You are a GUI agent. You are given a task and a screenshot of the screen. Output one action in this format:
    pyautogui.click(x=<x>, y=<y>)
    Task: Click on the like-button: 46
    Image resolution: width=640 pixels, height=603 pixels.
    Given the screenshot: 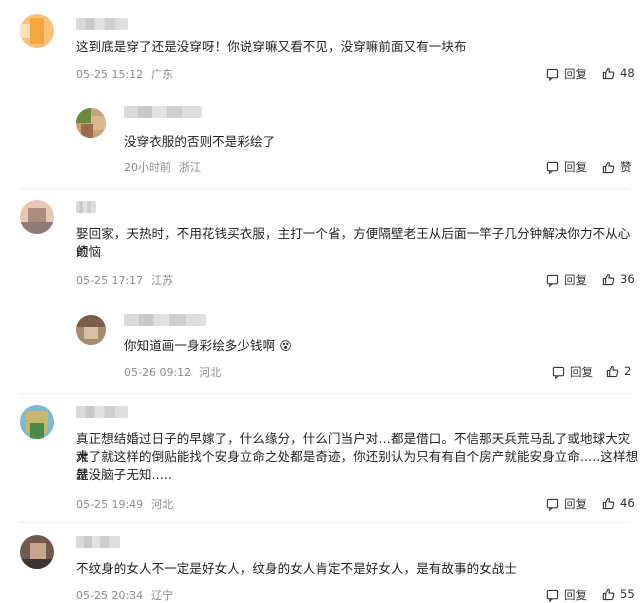 What is the action you would take?
    pyautogui.click(x=618, y=503)
    